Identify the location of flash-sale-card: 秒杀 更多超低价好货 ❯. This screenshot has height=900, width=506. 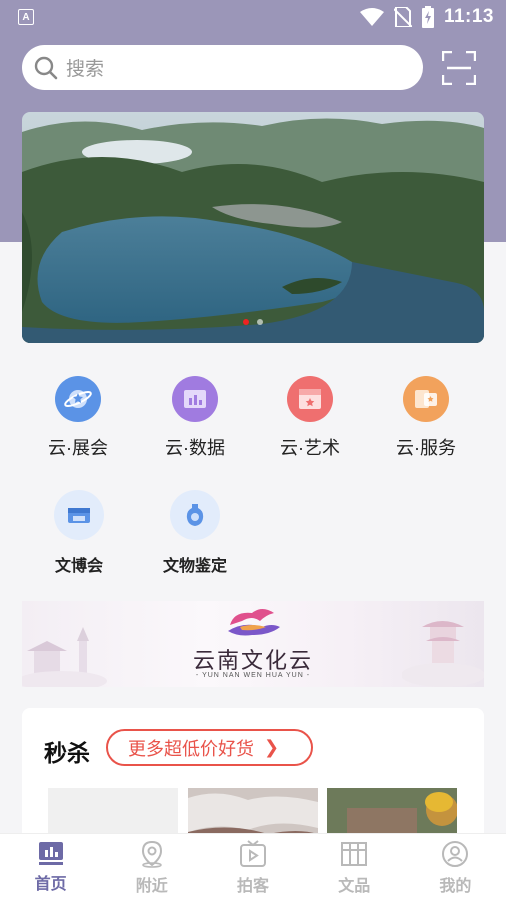
(253, 778).